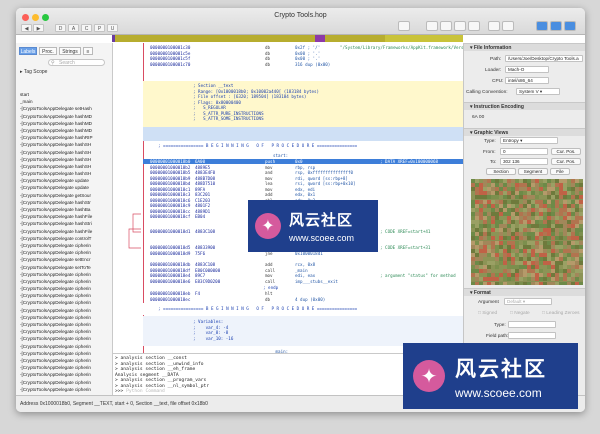 Image resolution: width=600 pixels, height=434 pixels. Describe the element at coordinates (88, 51) in the screenshot. I see `tab-extra: ≡` at that location.